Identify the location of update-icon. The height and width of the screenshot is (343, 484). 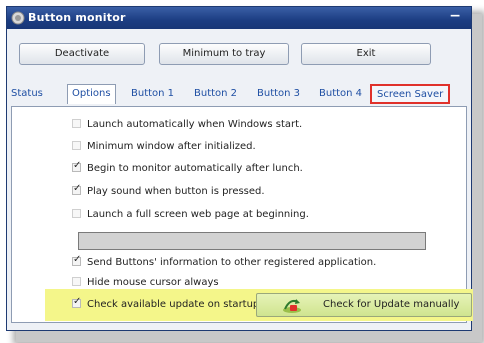
(292, 306).